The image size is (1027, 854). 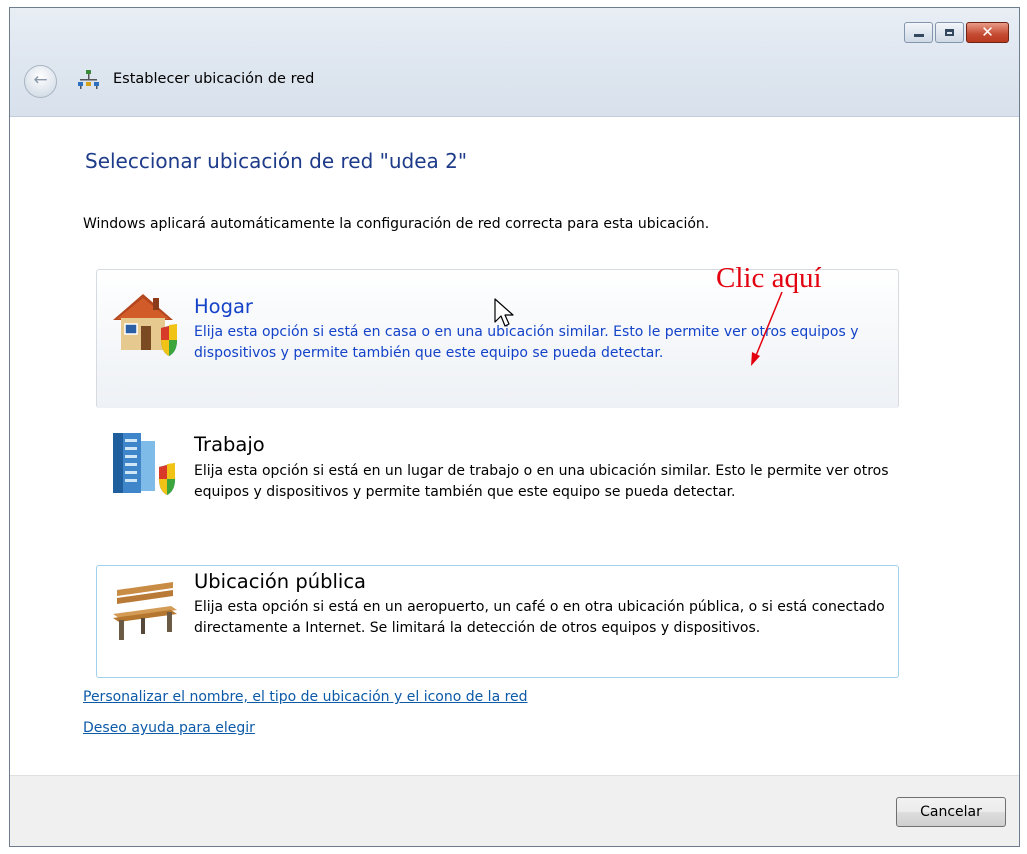 What do you see at coordinates (504, 312) in the screenshot?
I see `mouse-pointer-icon` at bounding box center [504, 312].